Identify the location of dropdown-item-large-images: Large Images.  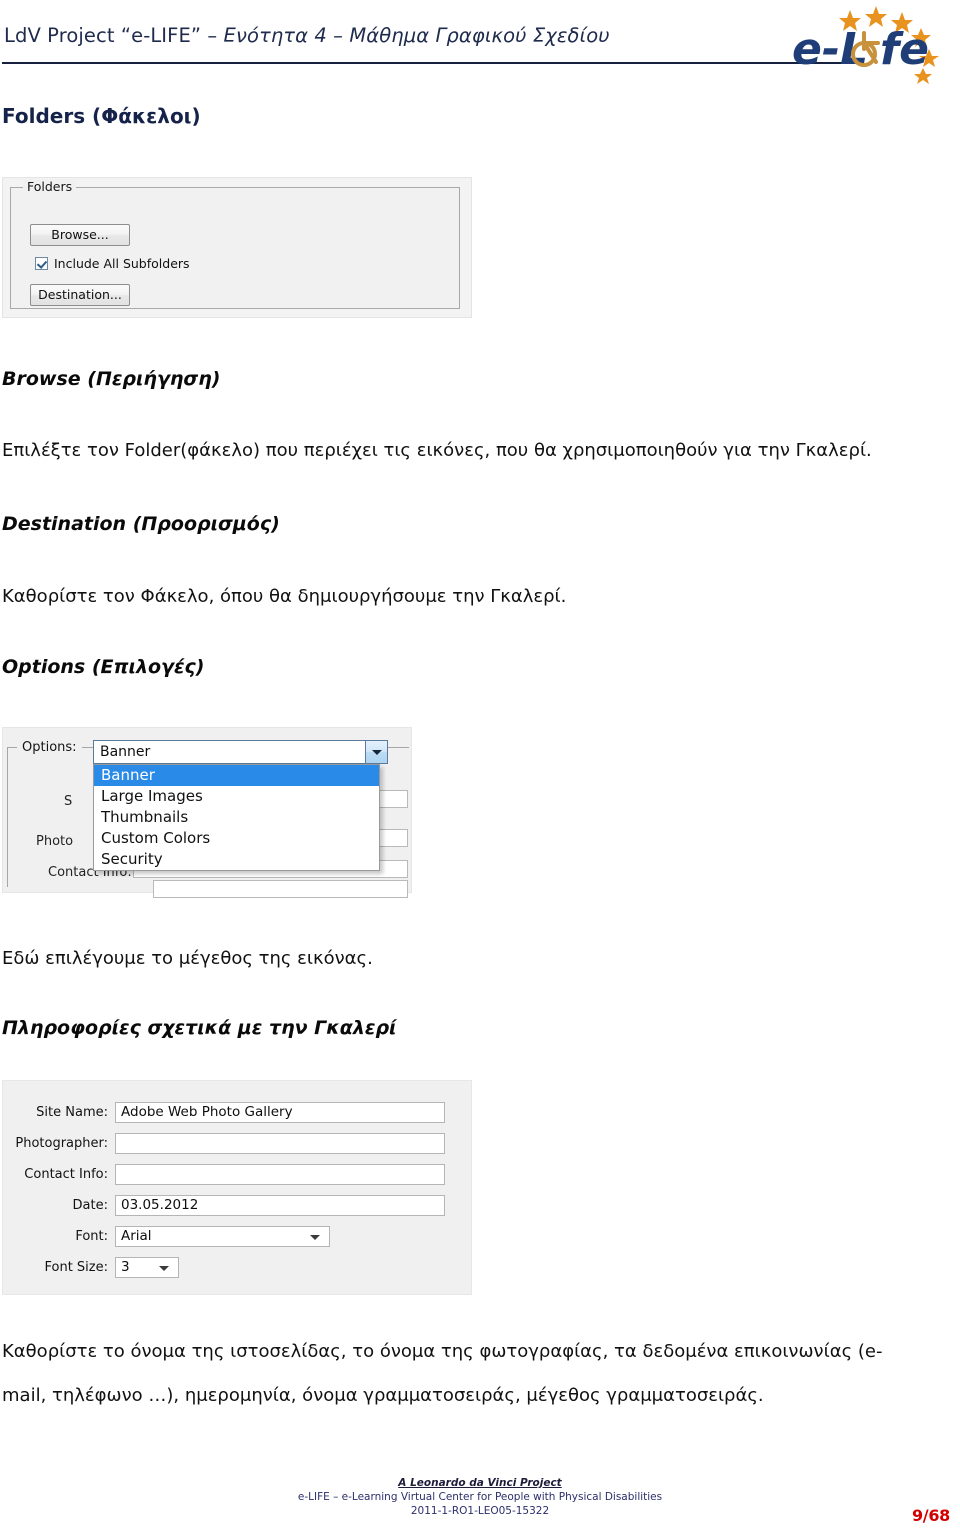
(236, 796).